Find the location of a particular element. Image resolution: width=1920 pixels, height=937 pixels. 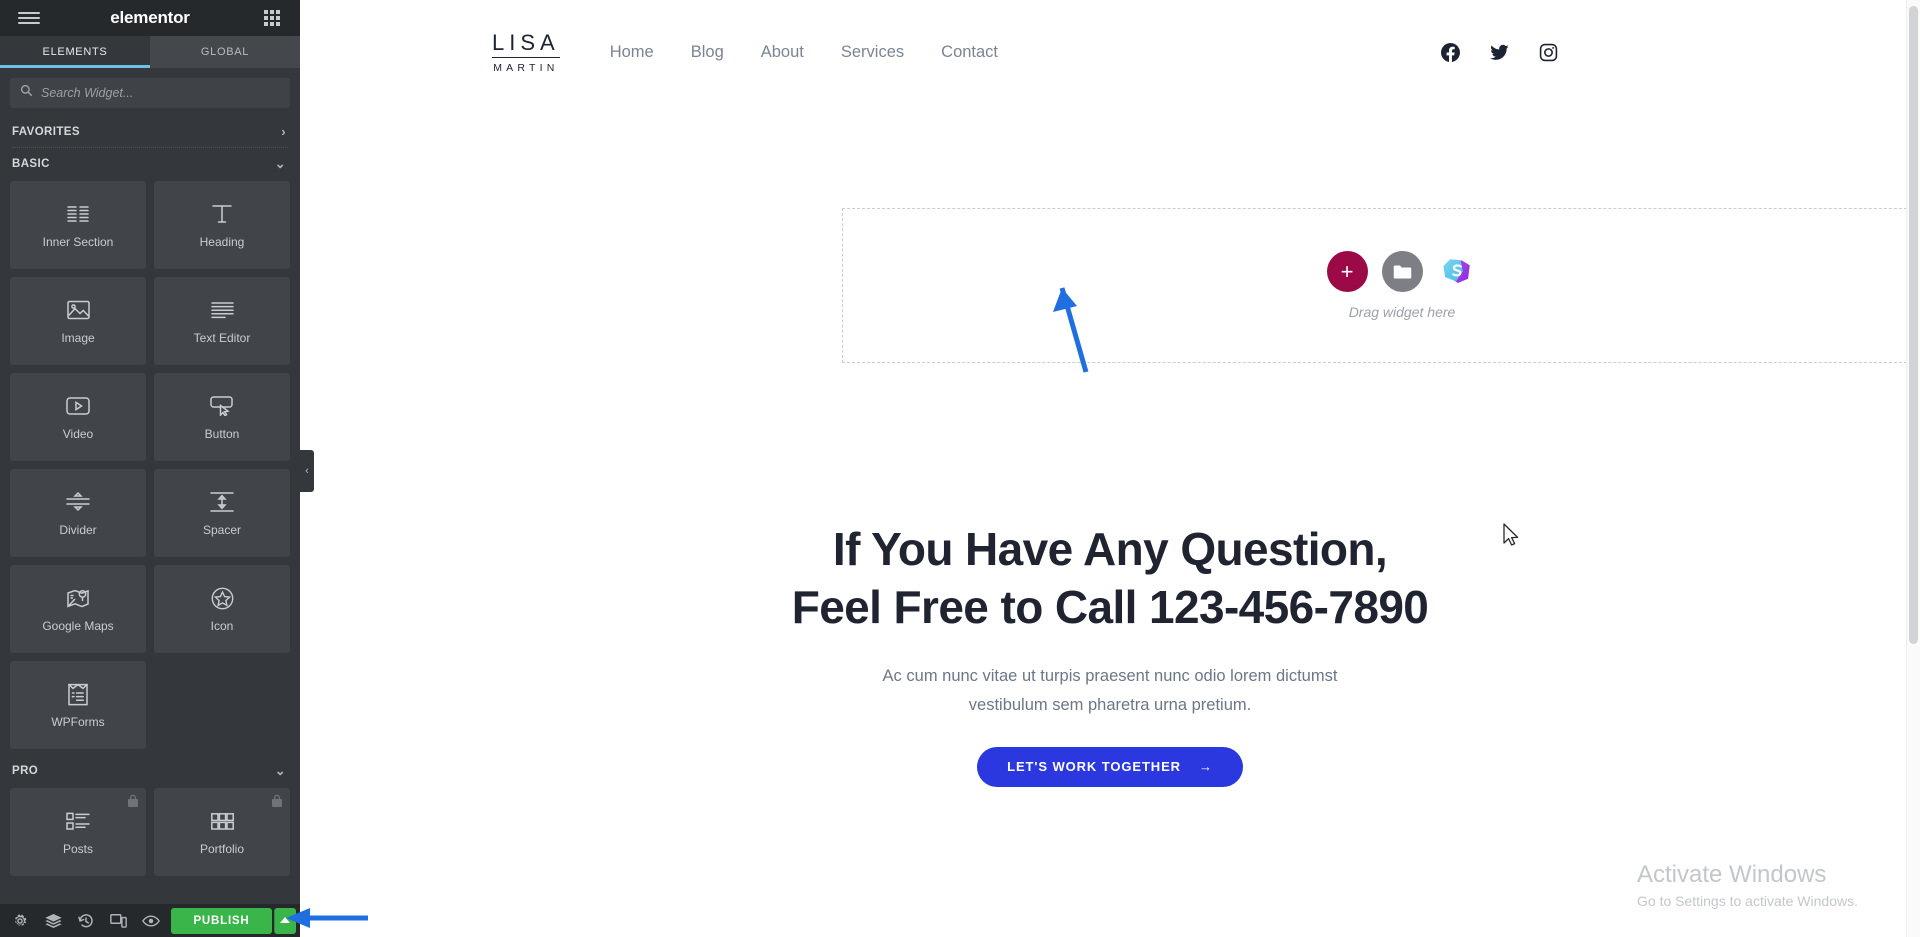

section-title-pro: PRO is located at coordinates (25, 770).